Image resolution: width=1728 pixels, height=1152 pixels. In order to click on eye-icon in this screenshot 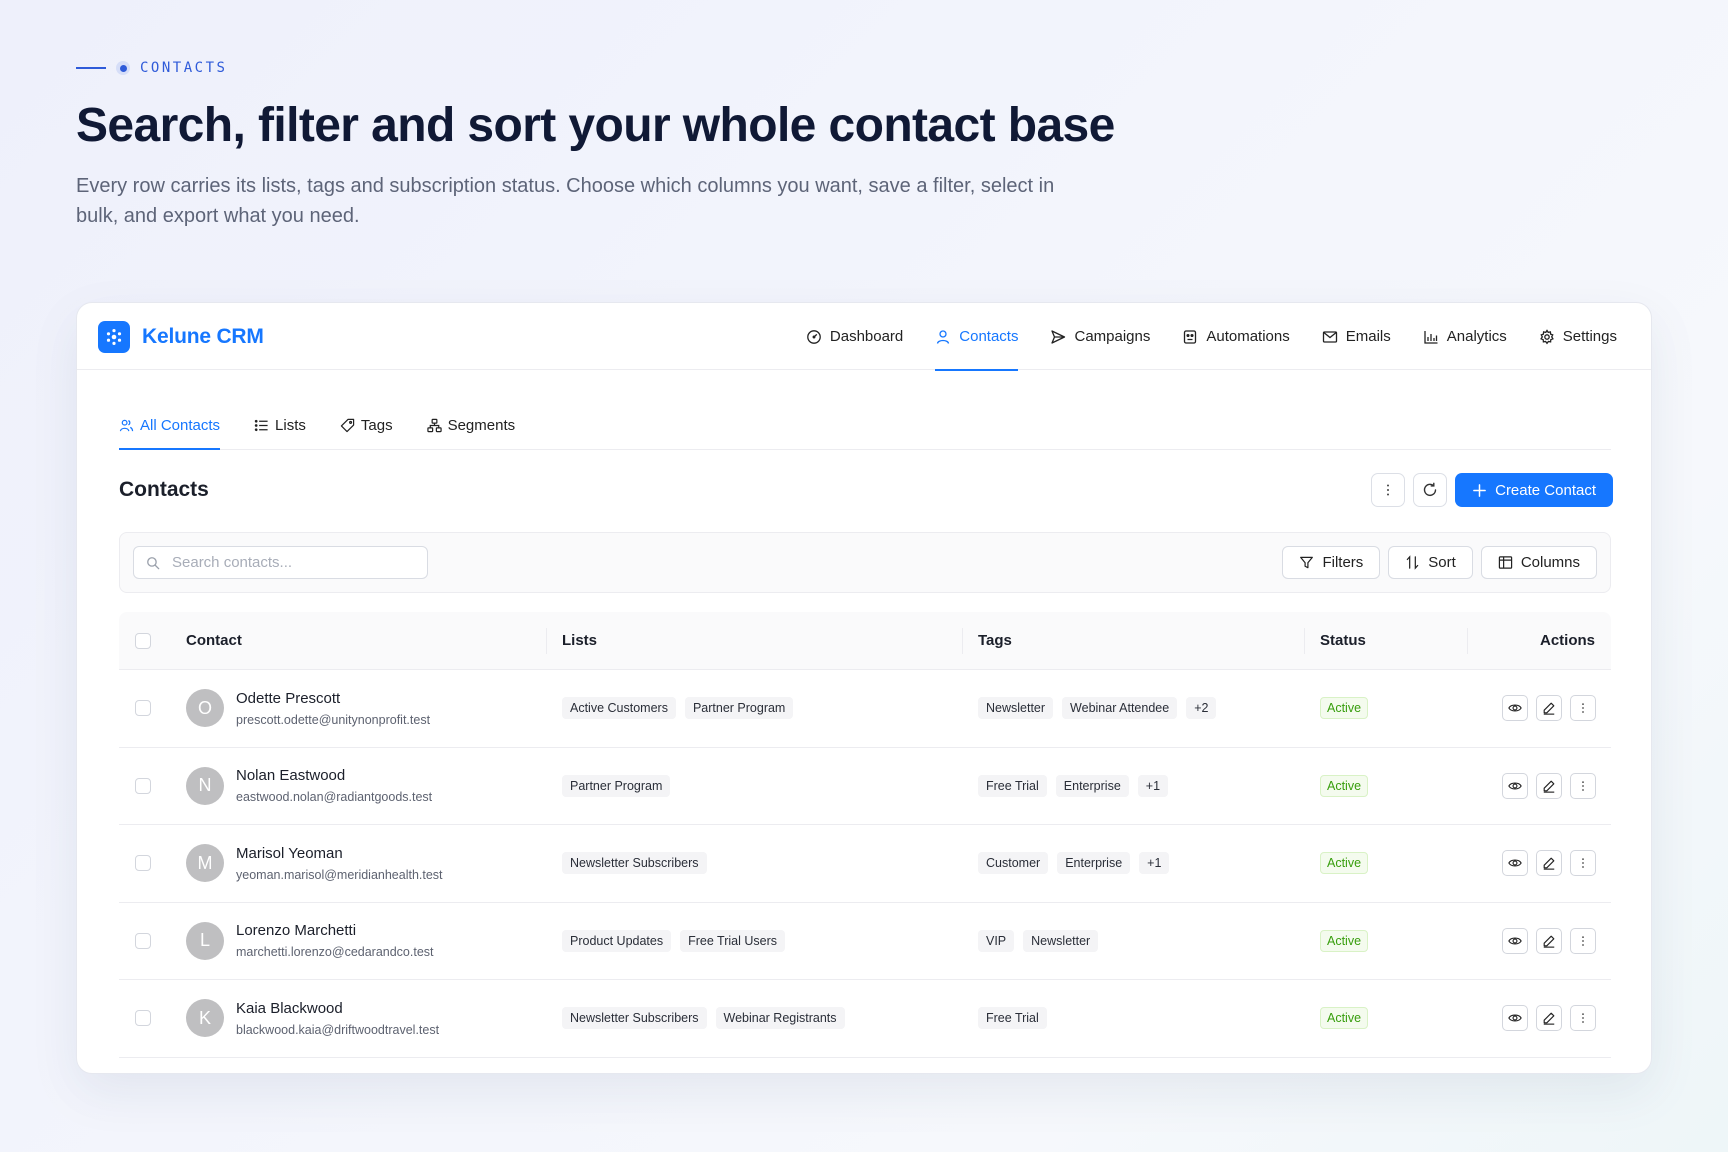, I will do `click(1515, 708)`.